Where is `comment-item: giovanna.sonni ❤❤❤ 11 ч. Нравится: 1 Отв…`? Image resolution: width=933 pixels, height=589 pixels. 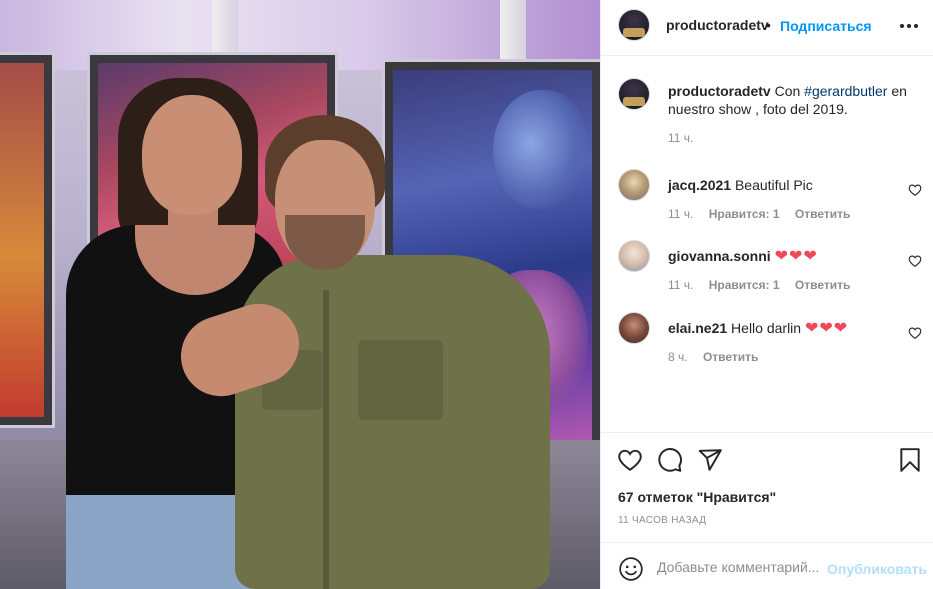
comment-item: giovanna.sonni ❤❤❤ 11 ч. Нравится: 1 Отв… is located at coordinates (775, 270).